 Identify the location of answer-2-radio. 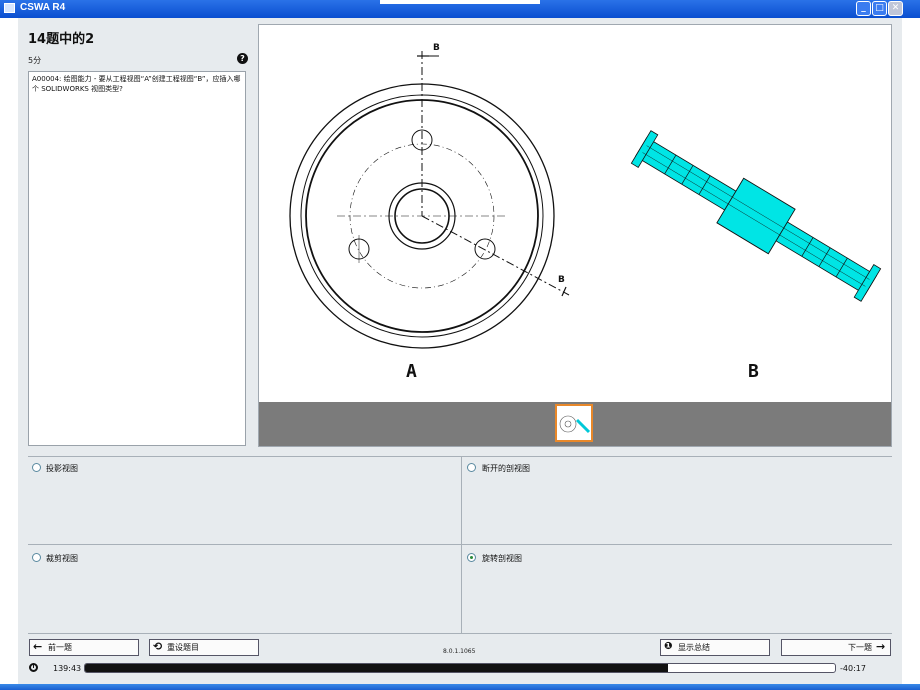
(471, 467).